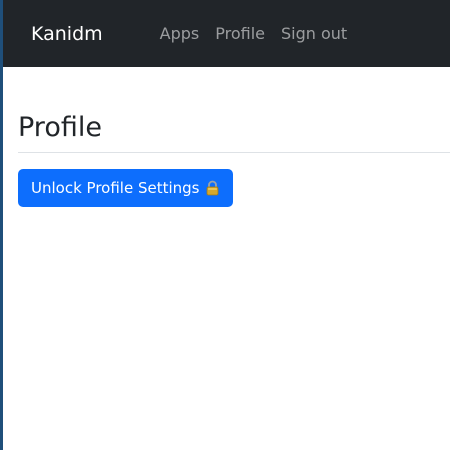 The width and height of the screenshot is (450, 450). Describe the element at coordinates (234, 153) in the screenshot. I see `title-divider` at that location.